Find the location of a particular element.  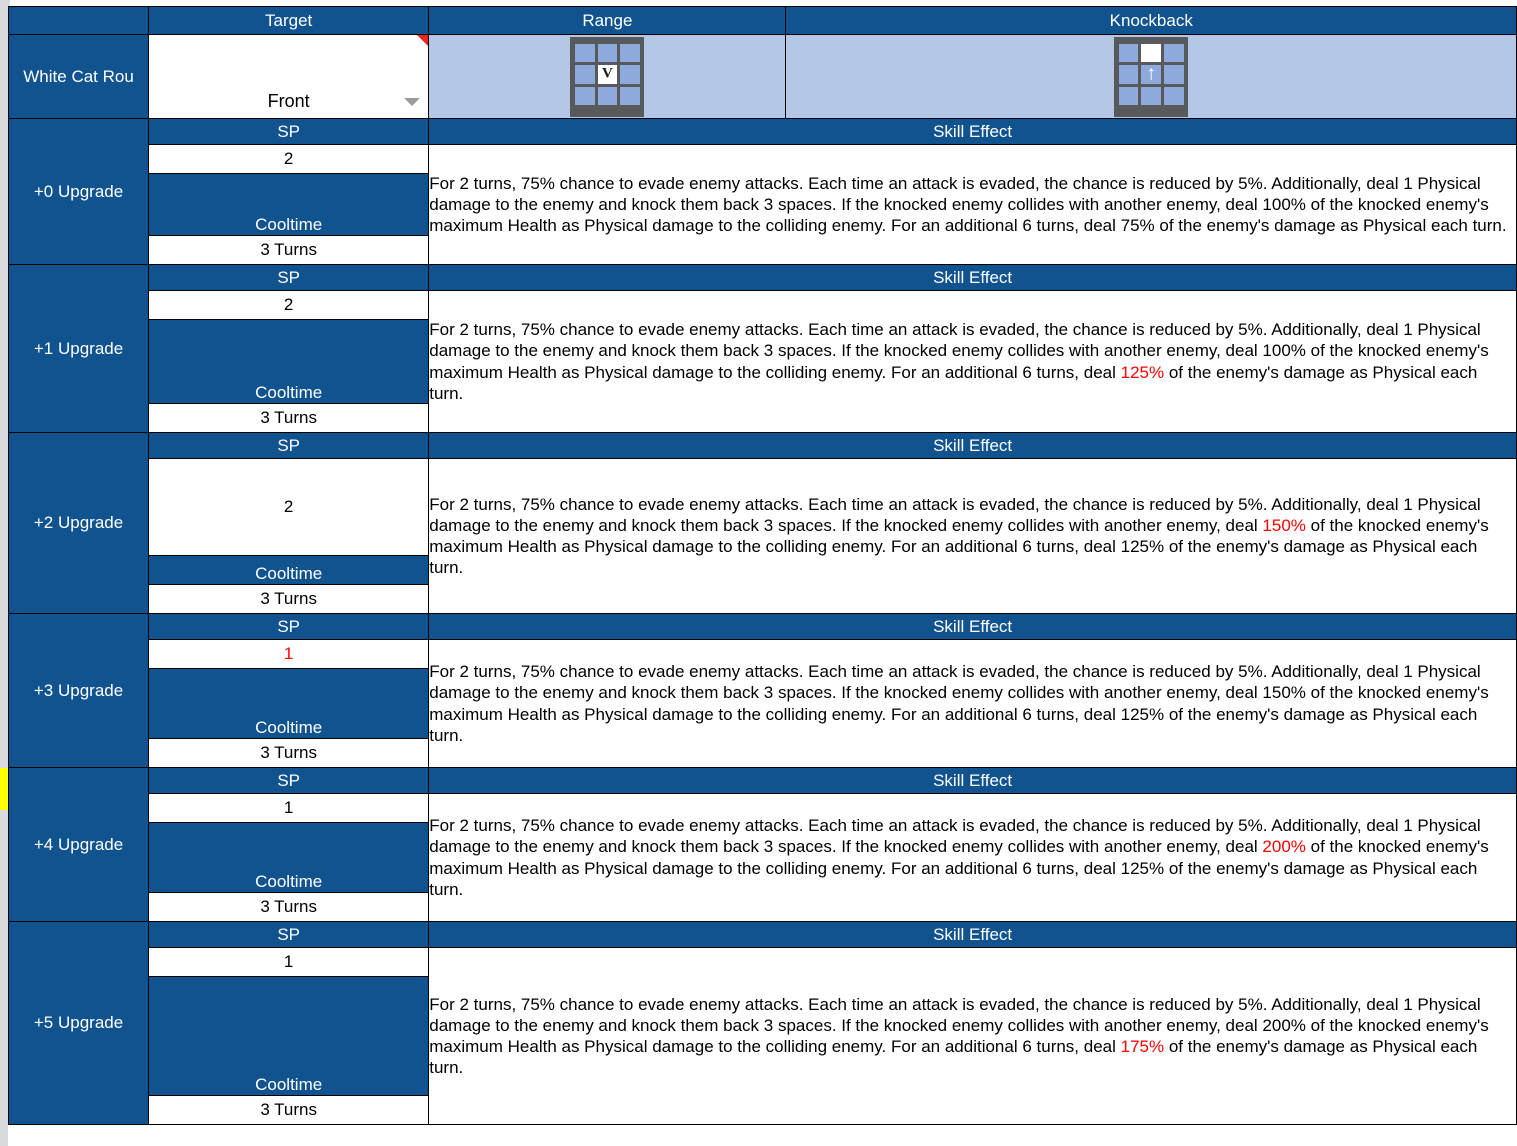

sheet-left-gutter is located at coordinates (4, 576).